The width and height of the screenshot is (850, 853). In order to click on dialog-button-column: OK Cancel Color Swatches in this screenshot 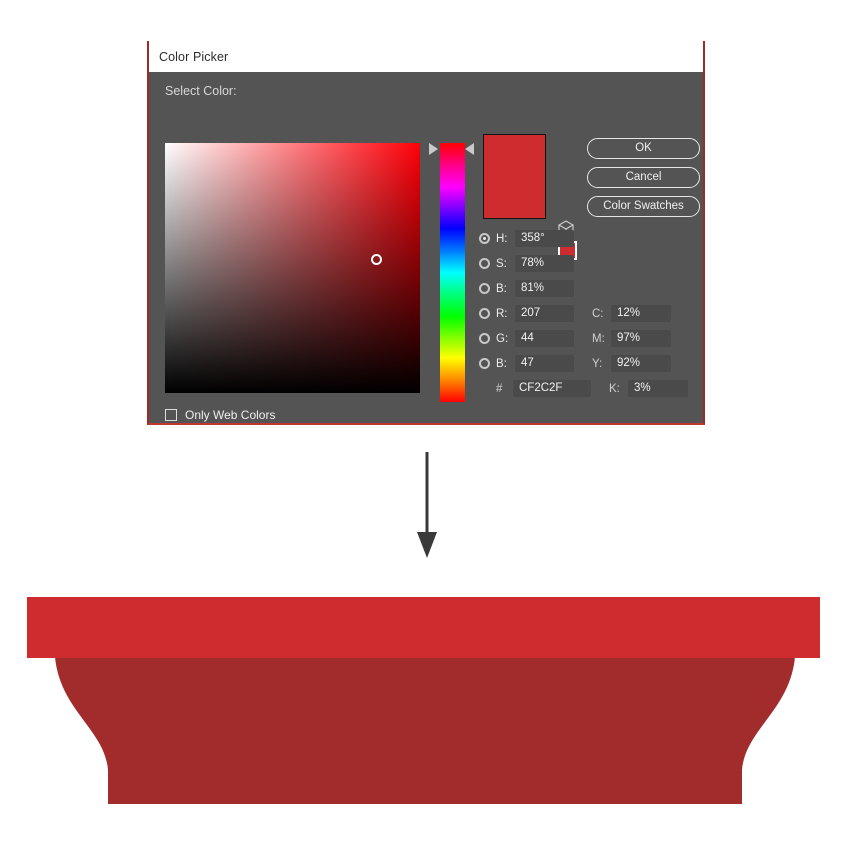, I will do `click(643, 181)`.